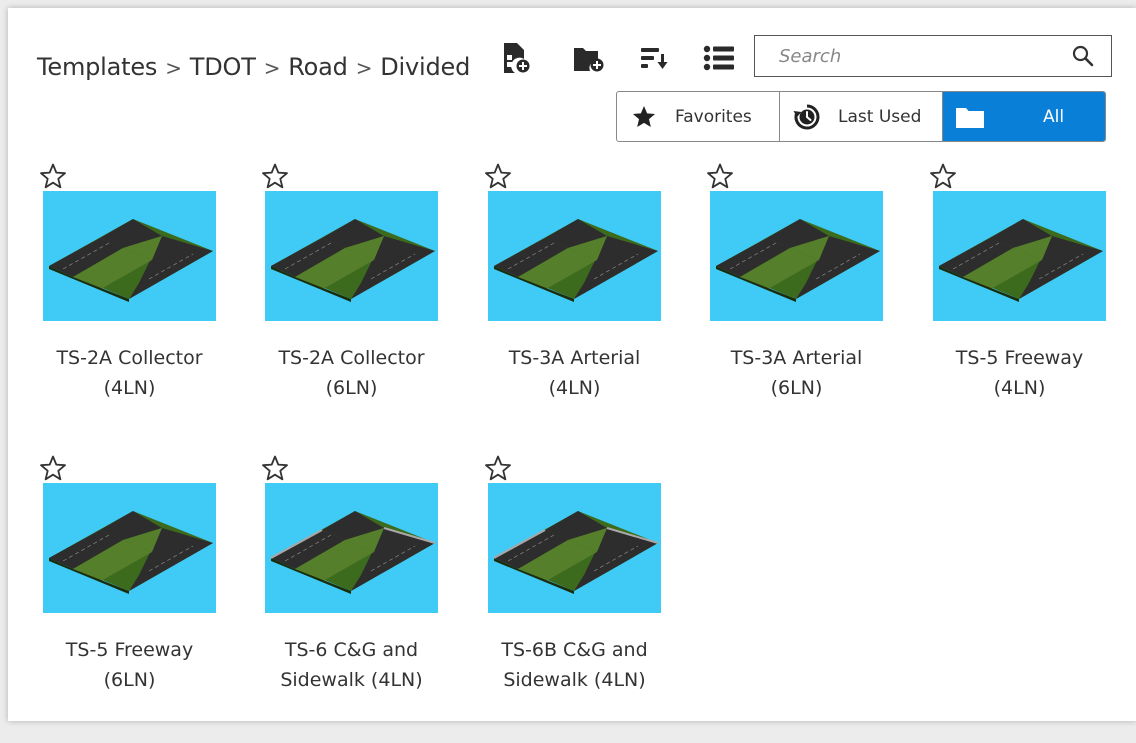 Image resolution: width=1136 pixels, height=743 pixels. I want to click on filter-all-label: All, so click(1054, 116).